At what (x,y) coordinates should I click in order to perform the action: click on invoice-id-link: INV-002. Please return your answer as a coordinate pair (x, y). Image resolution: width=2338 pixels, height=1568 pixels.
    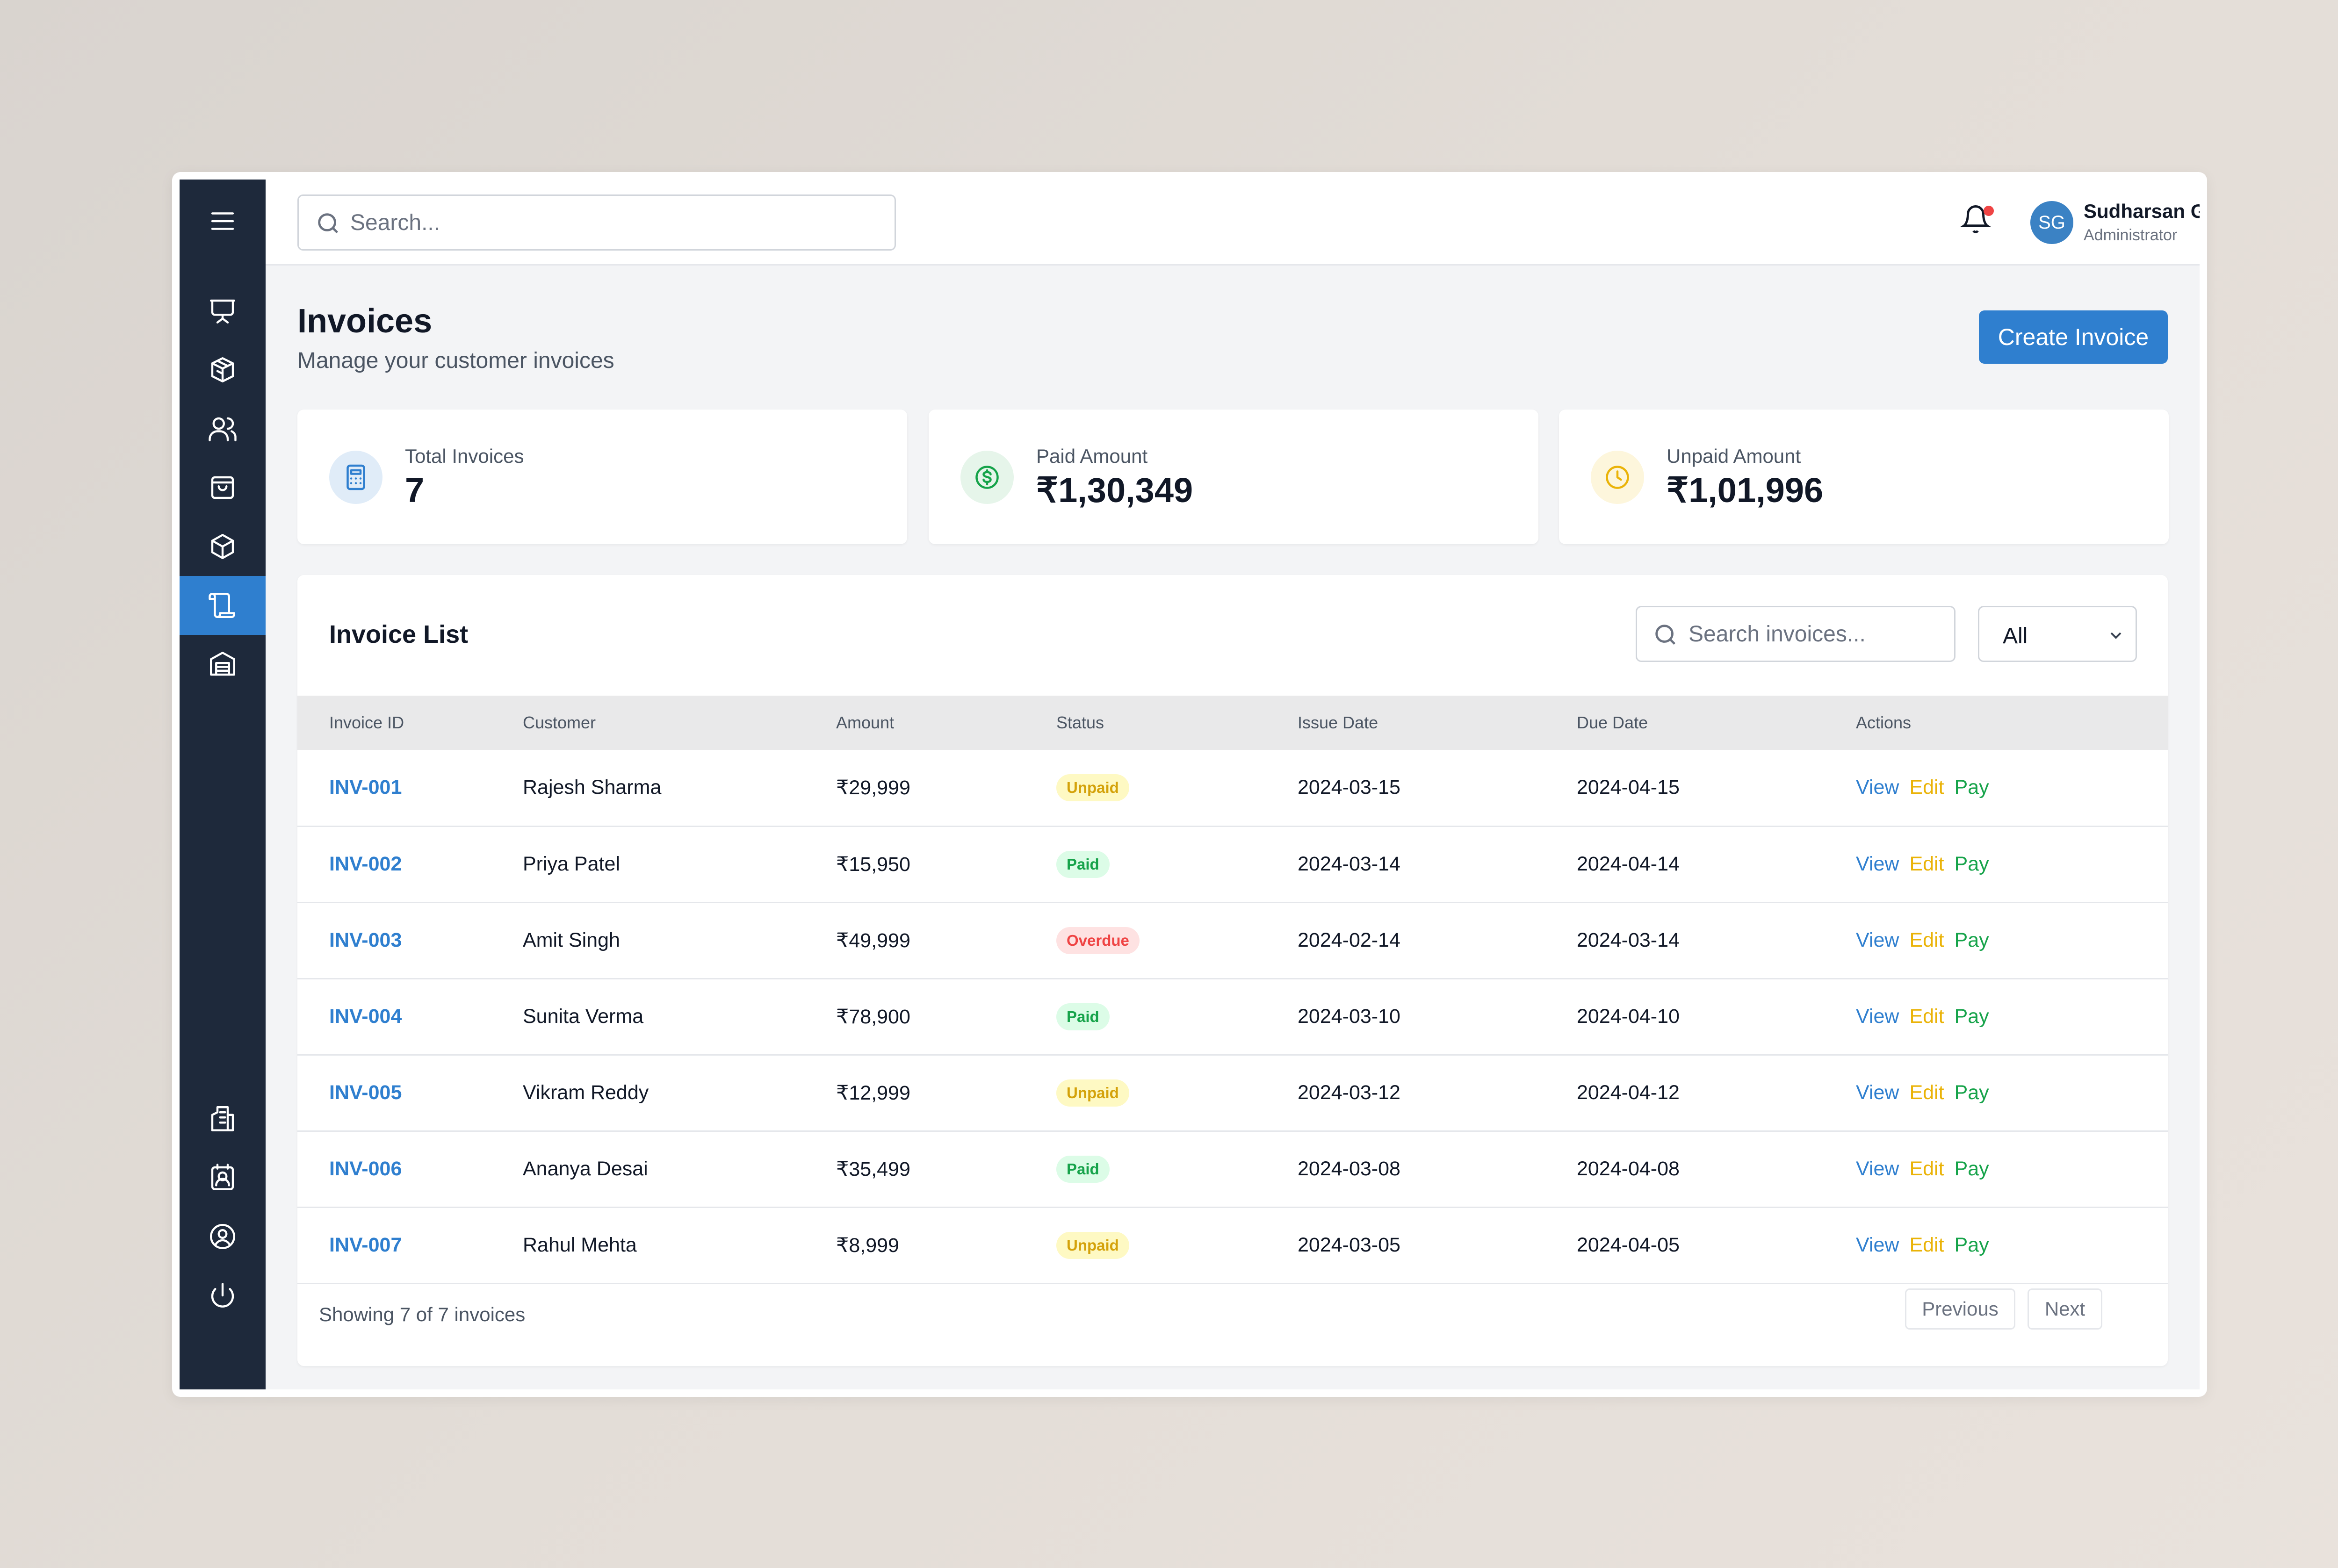
    Looking at the image, I should click on (410, 864).